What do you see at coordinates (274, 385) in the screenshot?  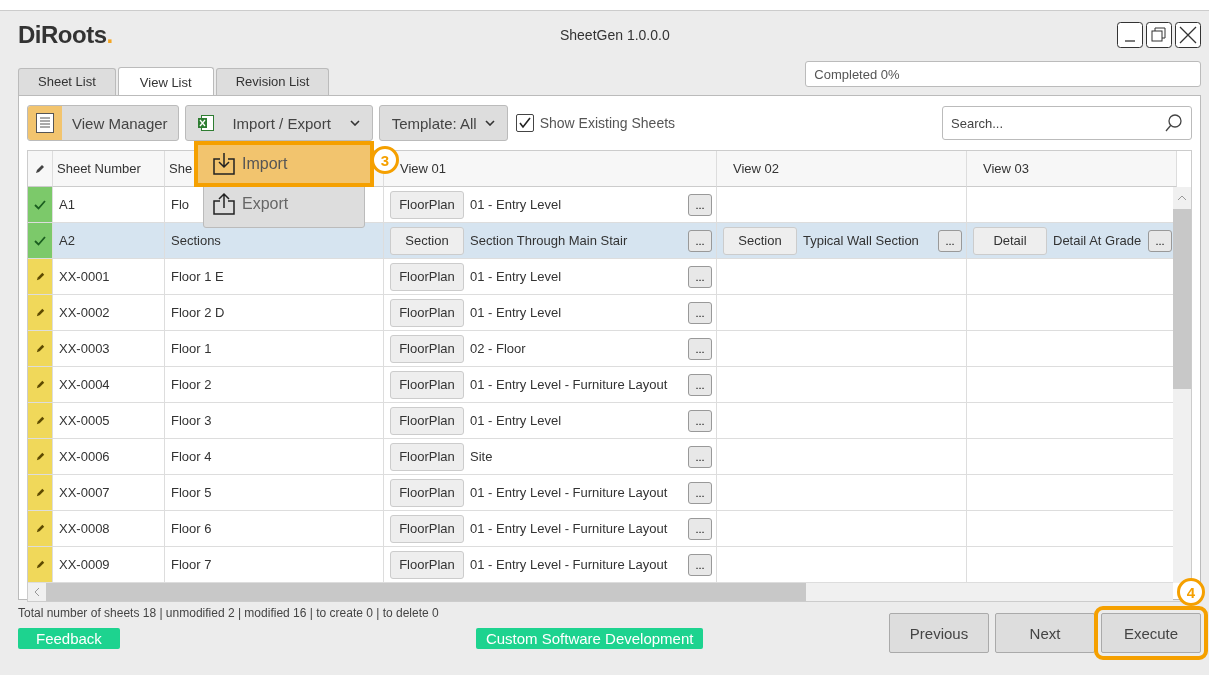 I see `table-cell: Floor 2` at bounding box center [274, 385].